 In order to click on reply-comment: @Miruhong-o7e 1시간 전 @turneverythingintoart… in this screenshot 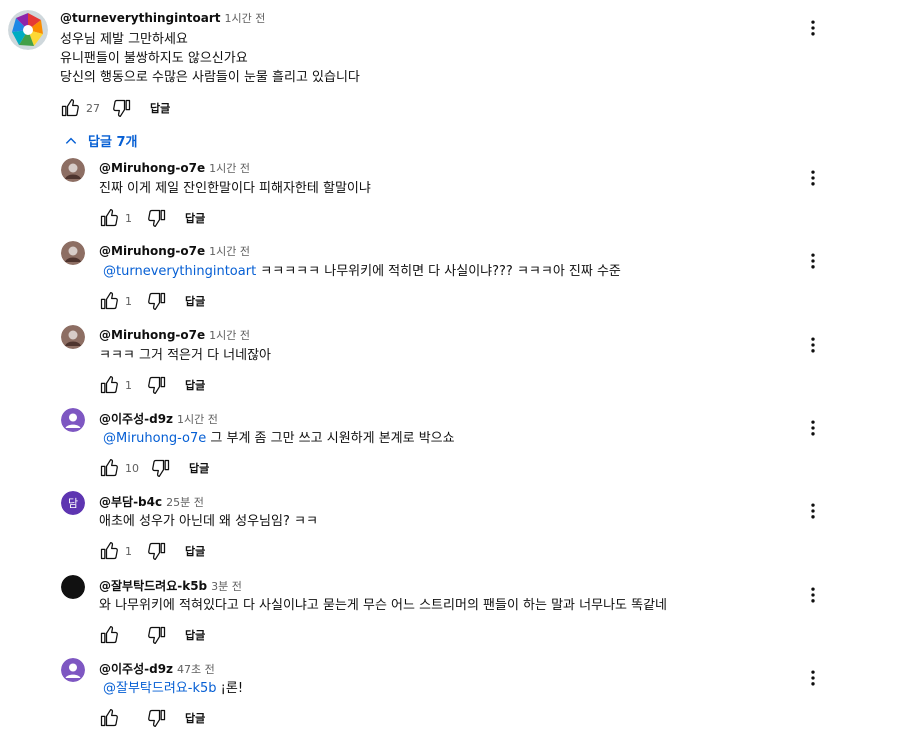, I will do `click(450, 278)`.